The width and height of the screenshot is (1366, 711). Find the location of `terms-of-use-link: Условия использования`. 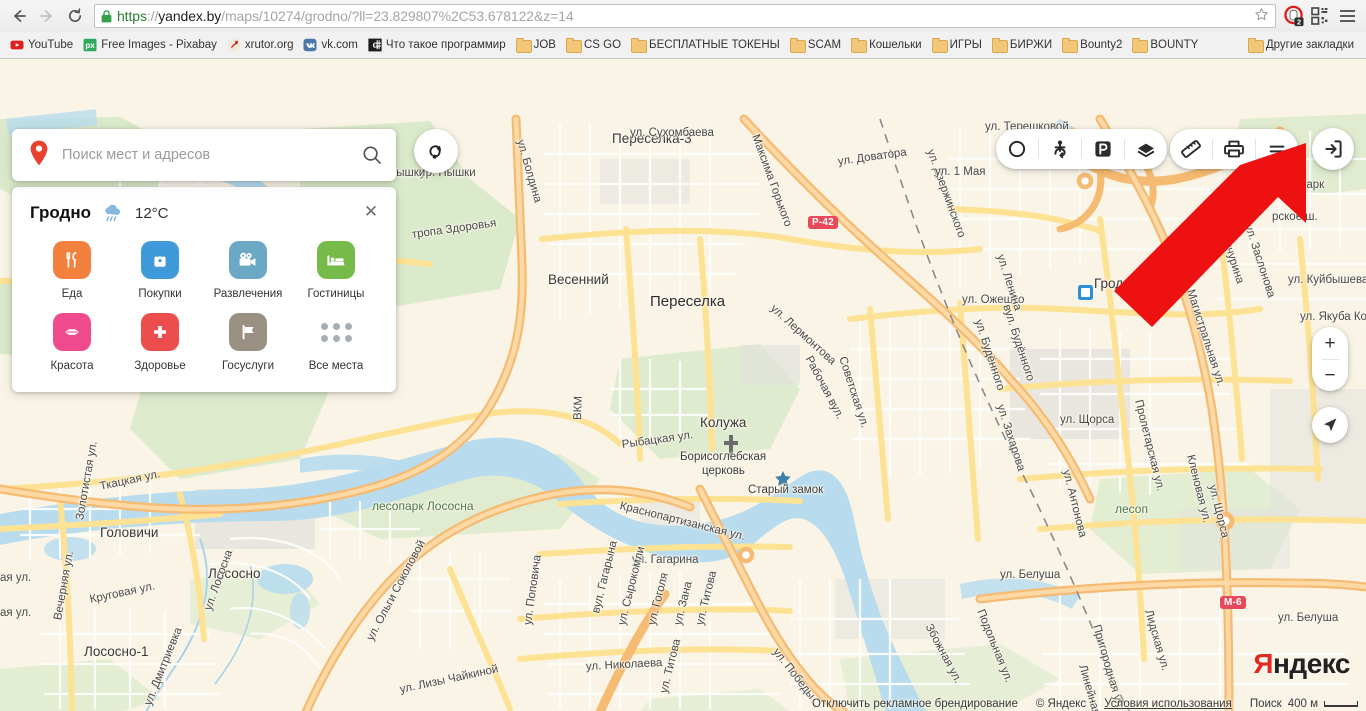

terms-of-use-link: Условия использования is located at coordinates (1168, 704).